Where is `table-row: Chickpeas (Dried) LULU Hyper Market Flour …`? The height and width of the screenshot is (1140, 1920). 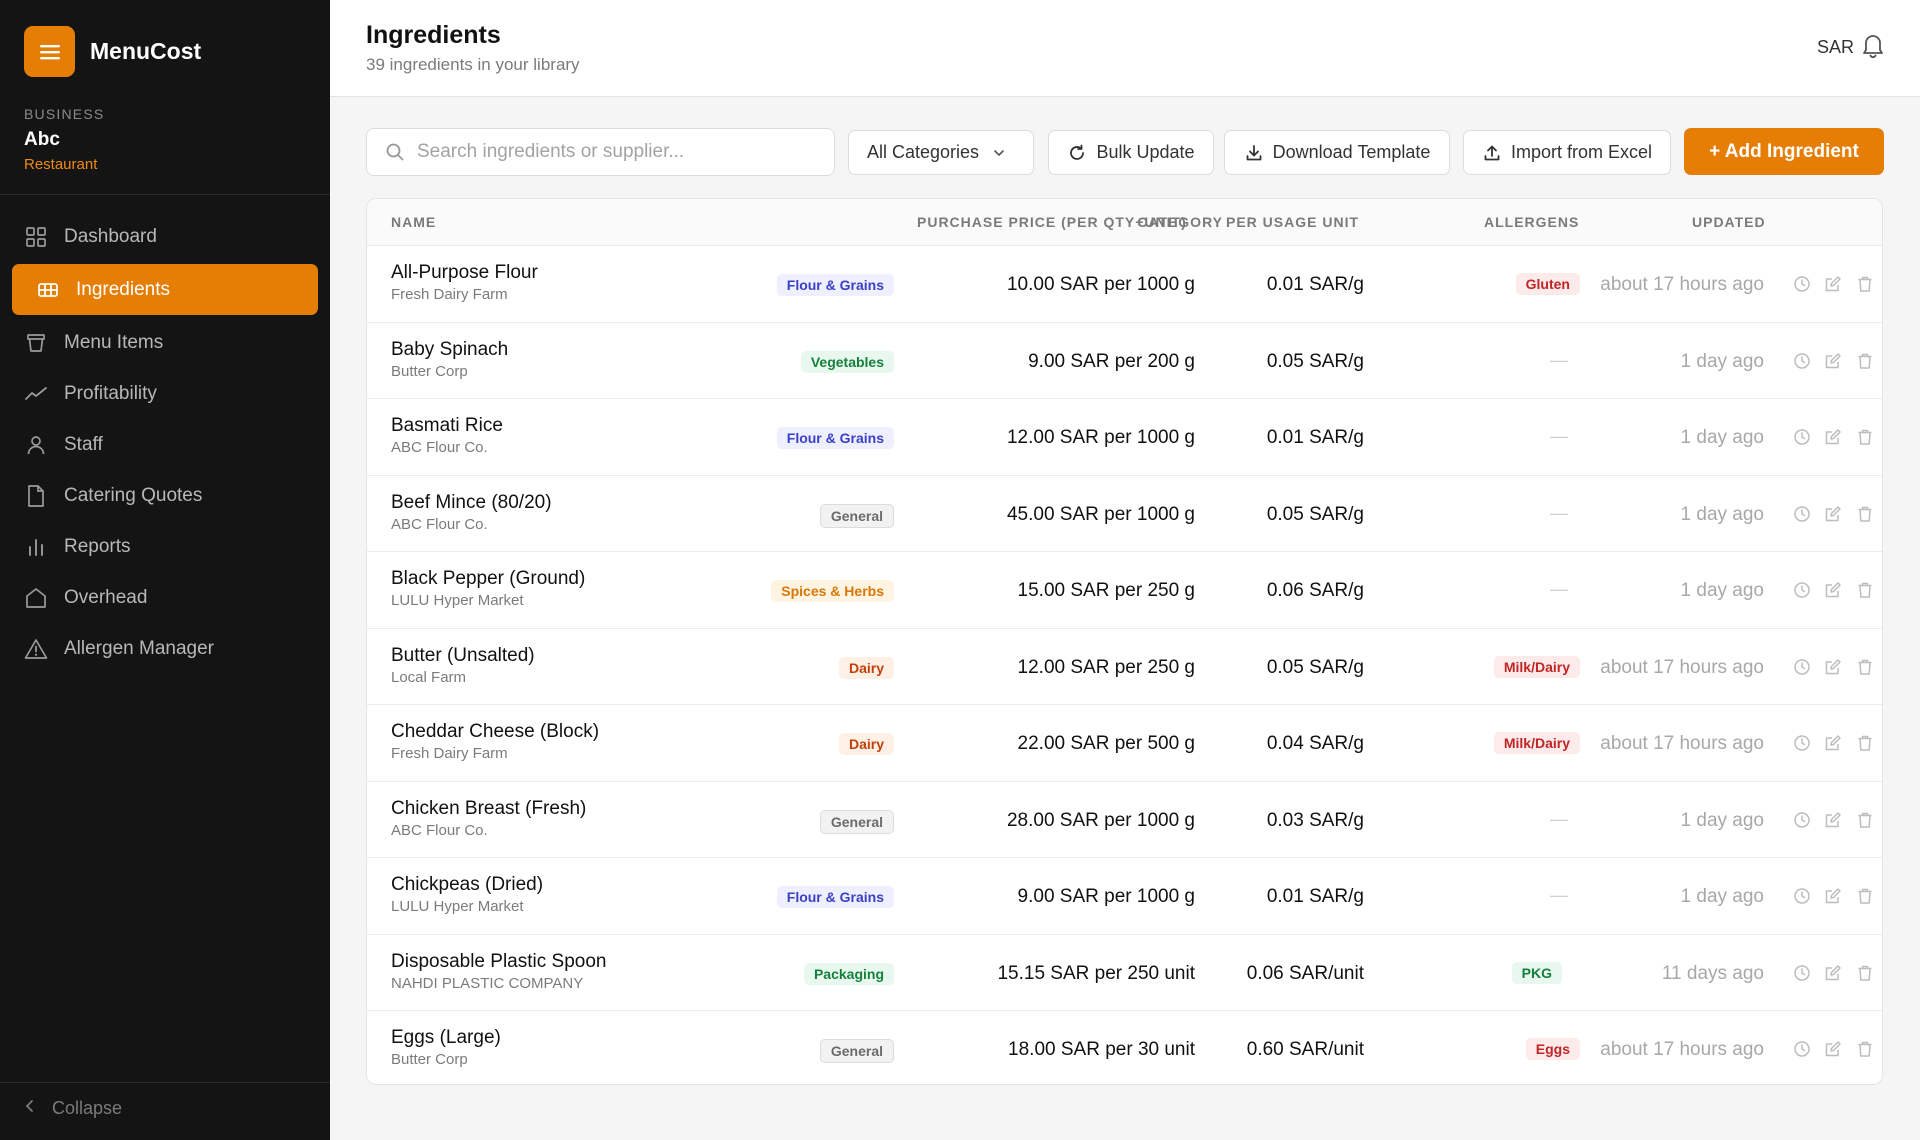
table-row: Chickpeas (Dried) LULU Hyper Market Flour … is located at coordinates (1124, 896).